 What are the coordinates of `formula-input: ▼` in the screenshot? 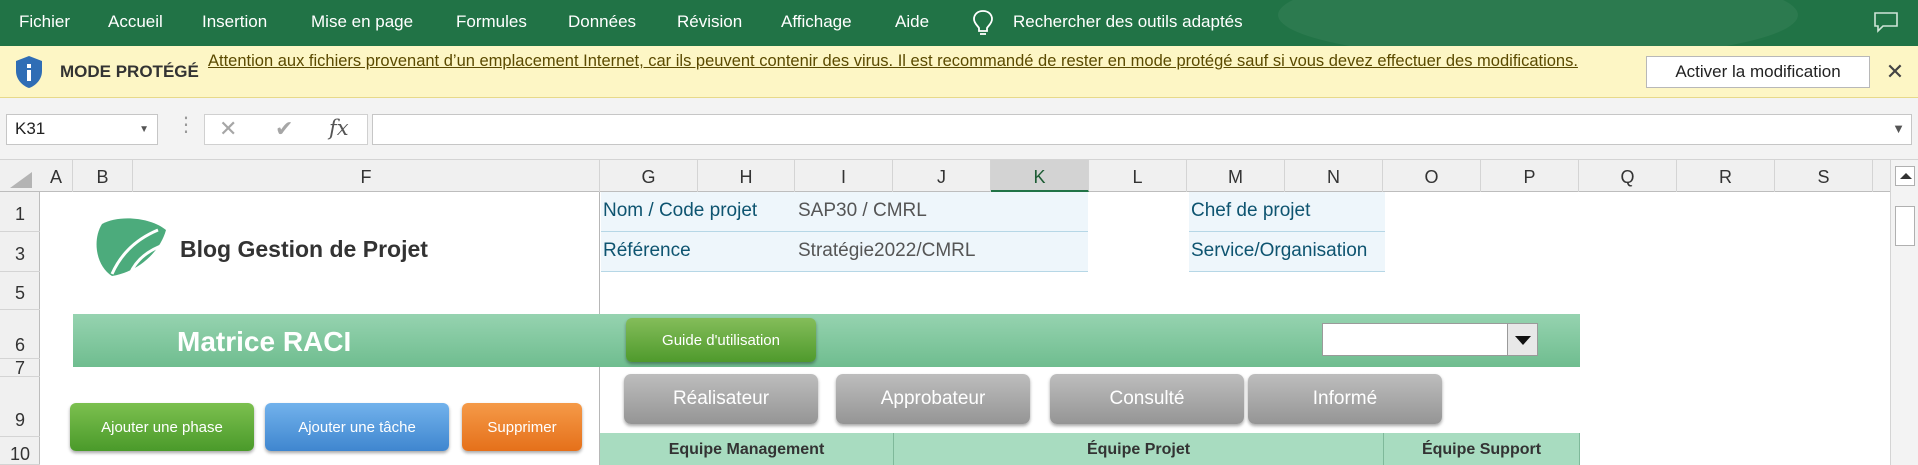 It's located at (1142, 129).